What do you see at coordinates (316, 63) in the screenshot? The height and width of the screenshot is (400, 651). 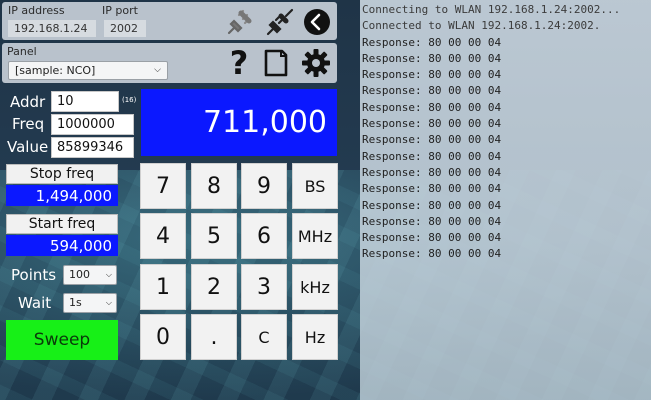 I see `settings-icon` at bounding box center [316, 63].